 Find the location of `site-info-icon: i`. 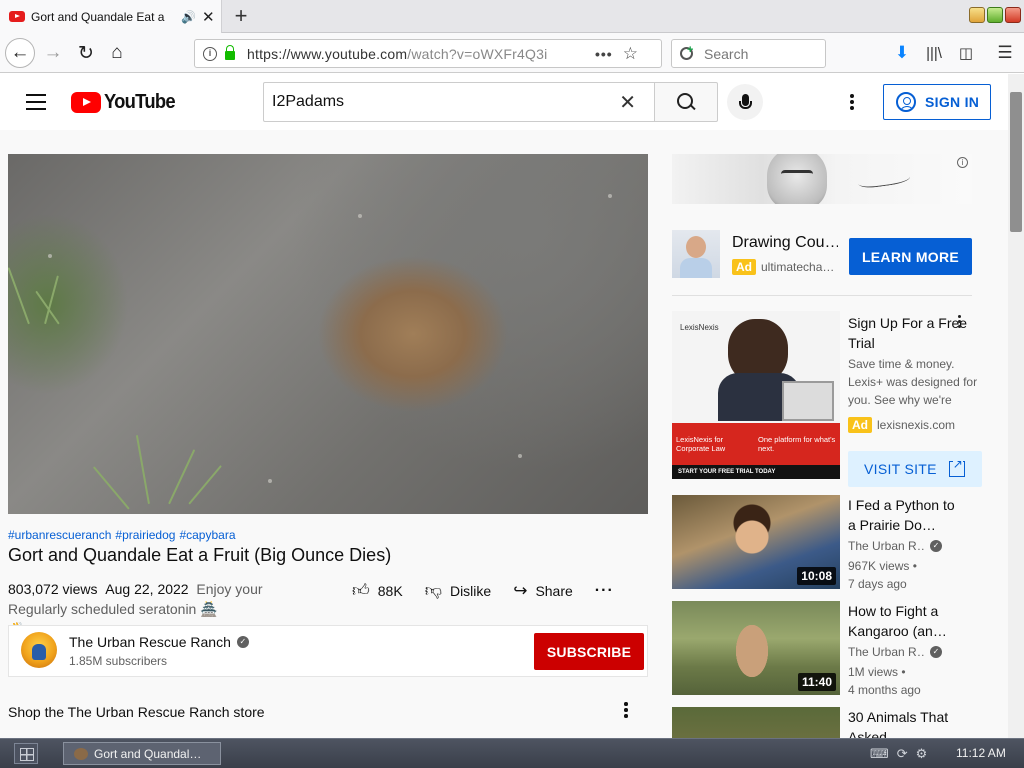

site-info-icon: i is located at coordinates (210, 53).